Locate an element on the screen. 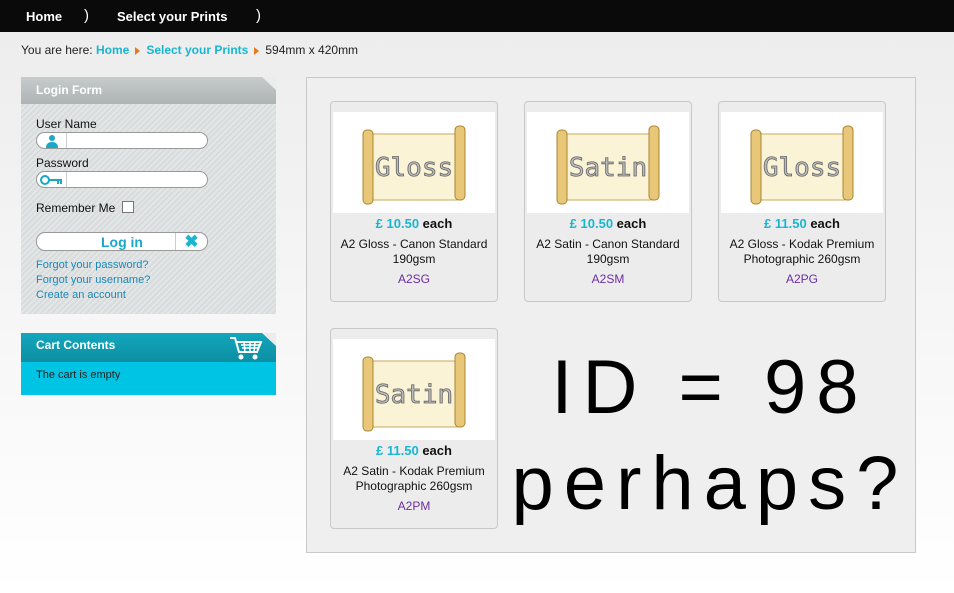 Image resolution: width=954 pixels, height=593 pixels. overlay-annotation: ID = 98 perhaps? is located at coordinates (710, 436).